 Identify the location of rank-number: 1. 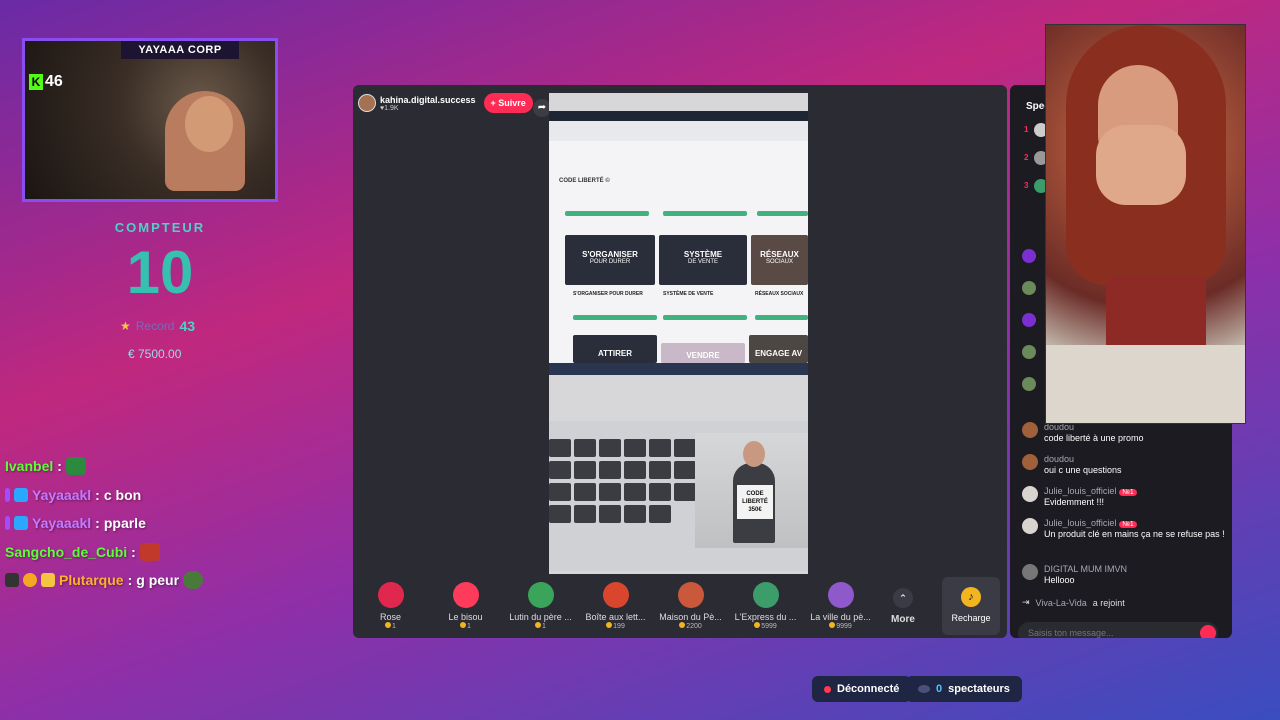
(1026, 129).